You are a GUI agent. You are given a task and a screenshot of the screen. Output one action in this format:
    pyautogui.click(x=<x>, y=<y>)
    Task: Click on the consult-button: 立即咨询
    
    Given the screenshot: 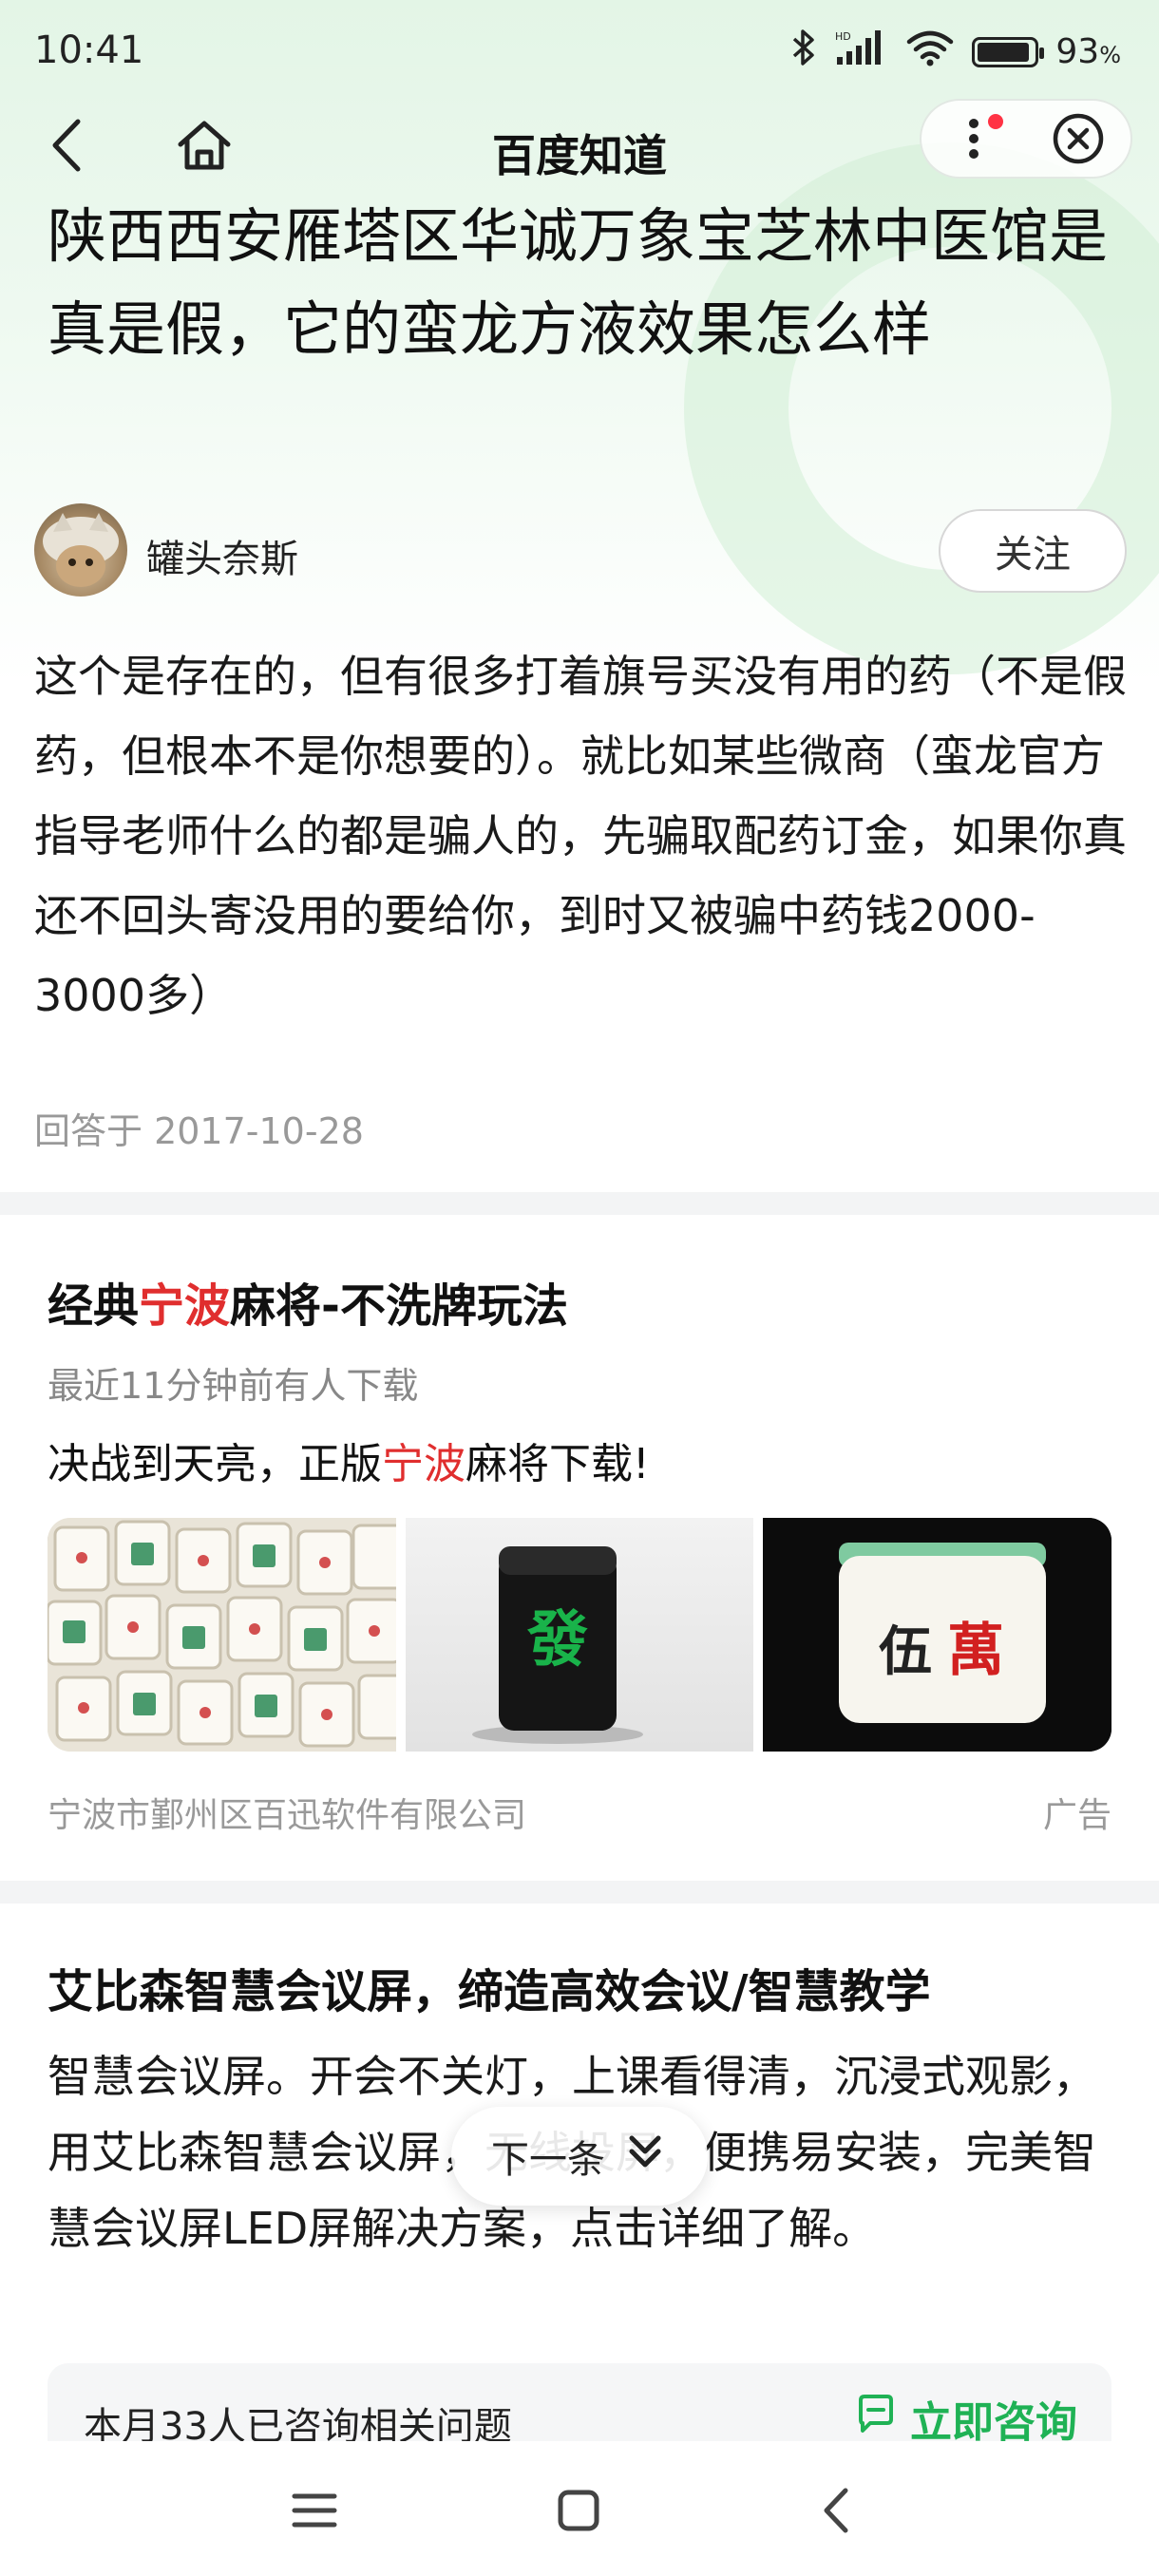 What is the action you would take?
    pyautogui.click(x=966, y=2418)
    